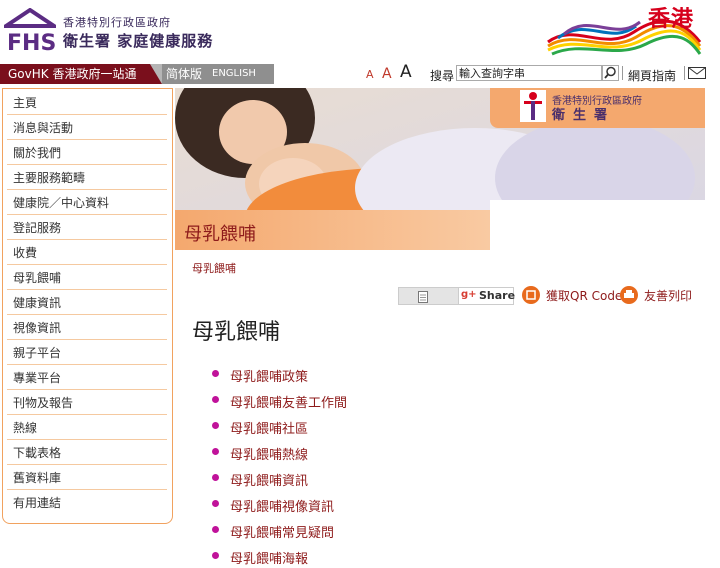 The height and width of the screenshot is (568, 720). Describe the element at coordinates (87, 453) in the screenshot. I see `sidebar-item-forms: 下載表格` at that location.